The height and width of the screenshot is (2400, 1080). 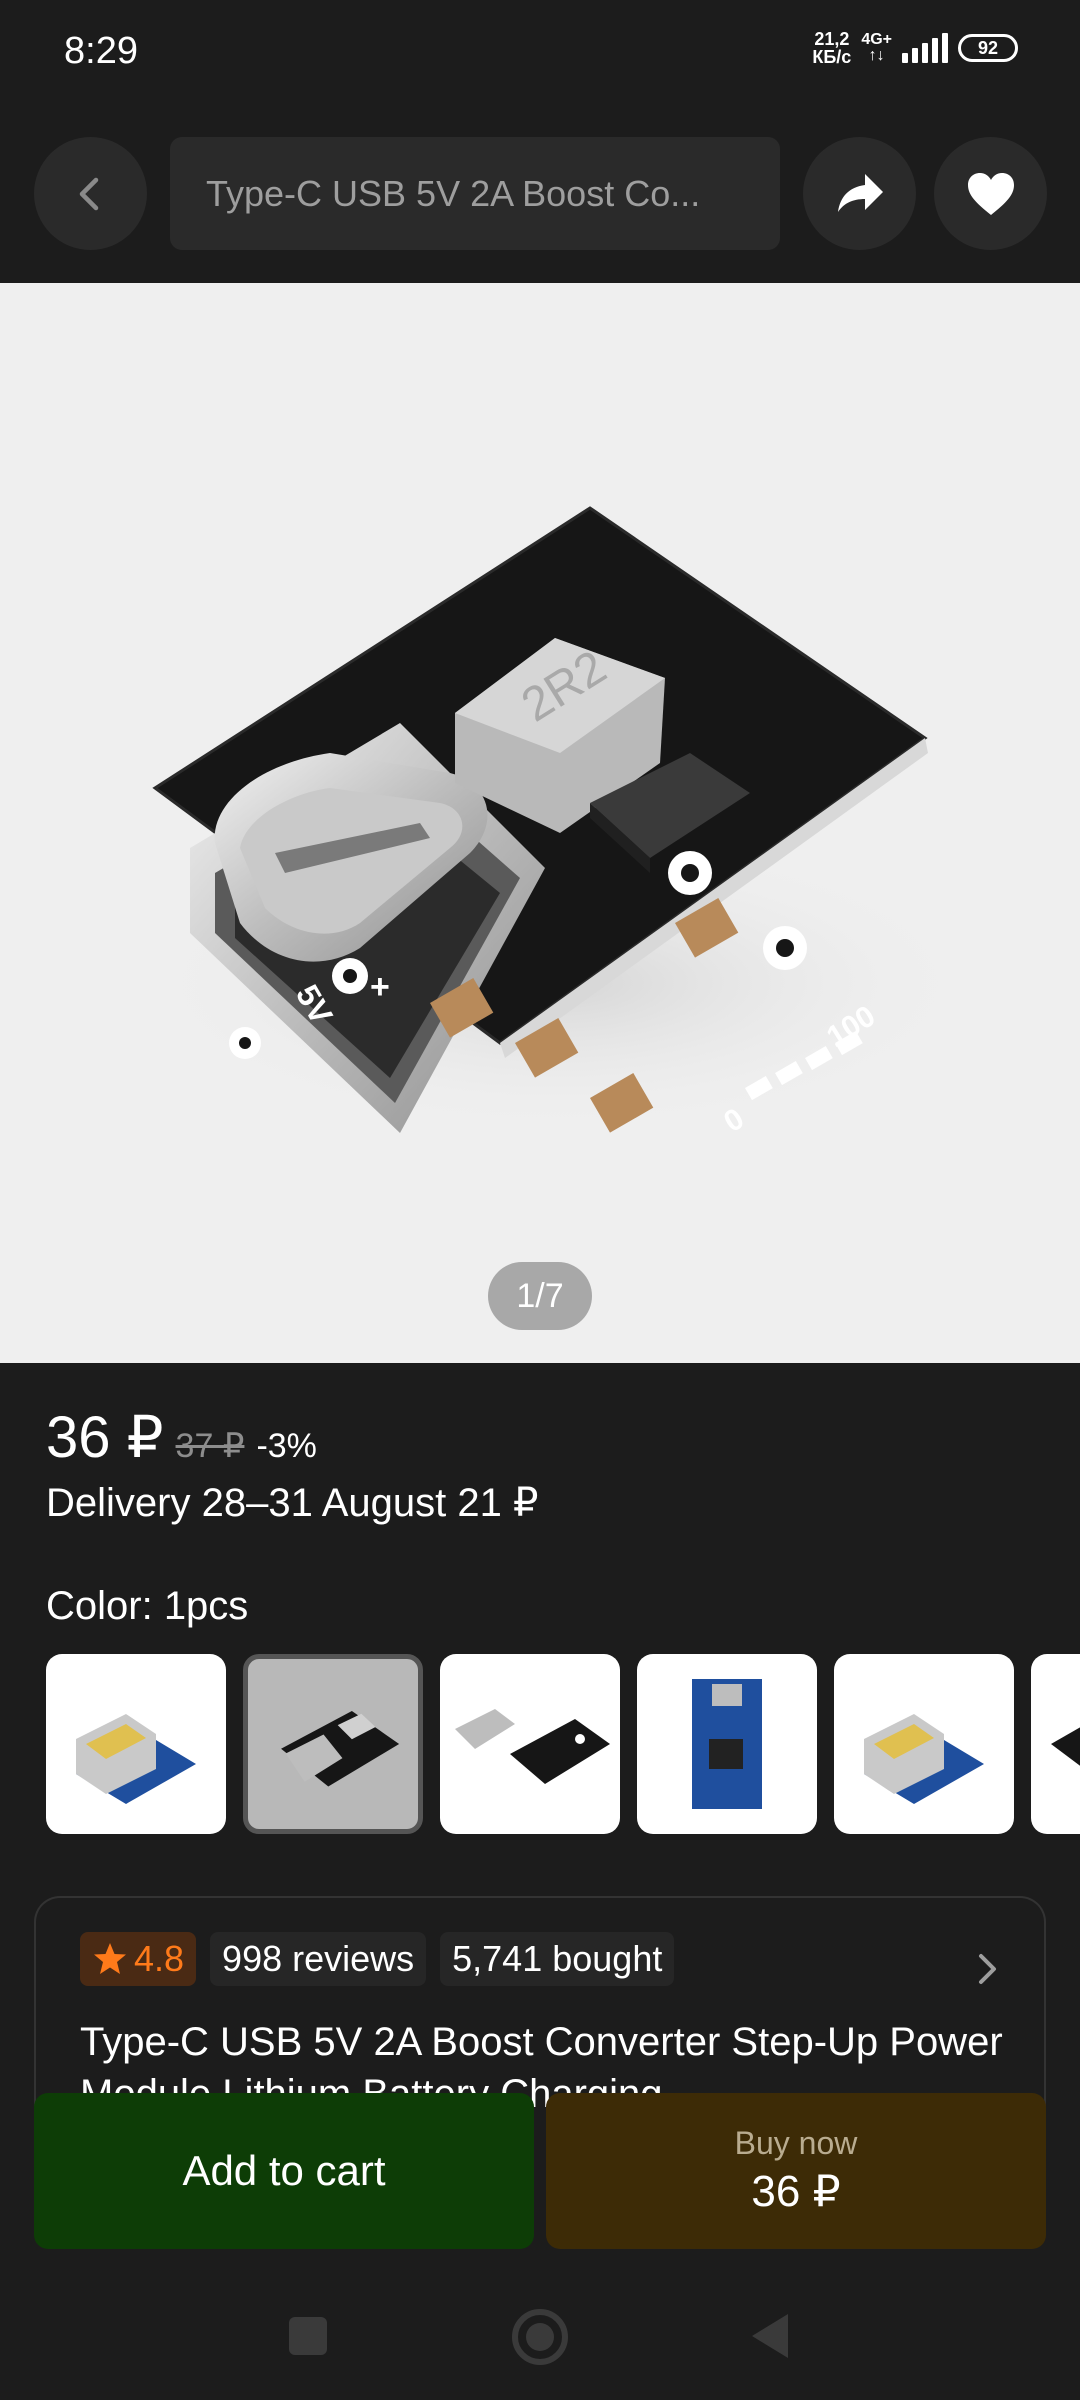 I want to click on delivery-info: Delivery 28–31 August 21 ₽, so click(x=292, y=1503).